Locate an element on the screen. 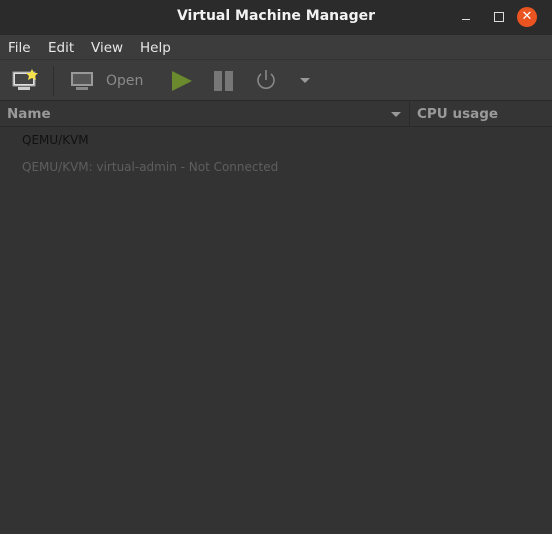 This screenshot has height=534, width=552. close-button: ✕ is located at coordinates (527, 17).